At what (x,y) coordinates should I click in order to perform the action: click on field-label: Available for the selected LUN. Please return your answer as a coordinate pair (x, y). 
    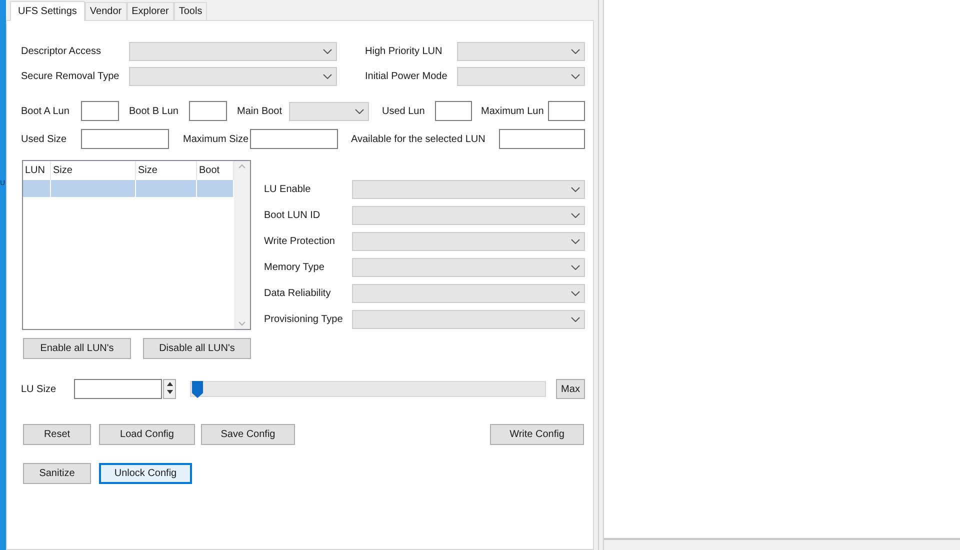
    Looking at the image, I should click on (418, 139).